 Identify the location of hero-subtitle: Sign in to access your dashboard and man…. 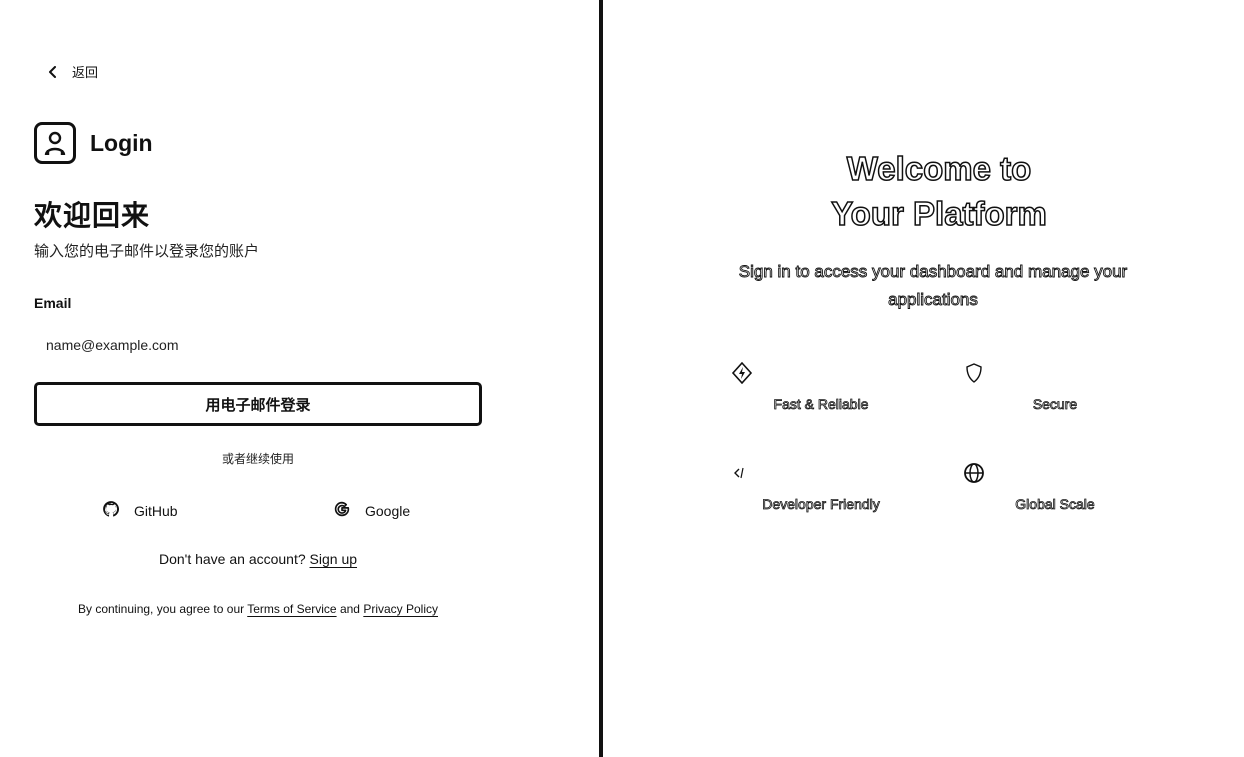
(933, 286).